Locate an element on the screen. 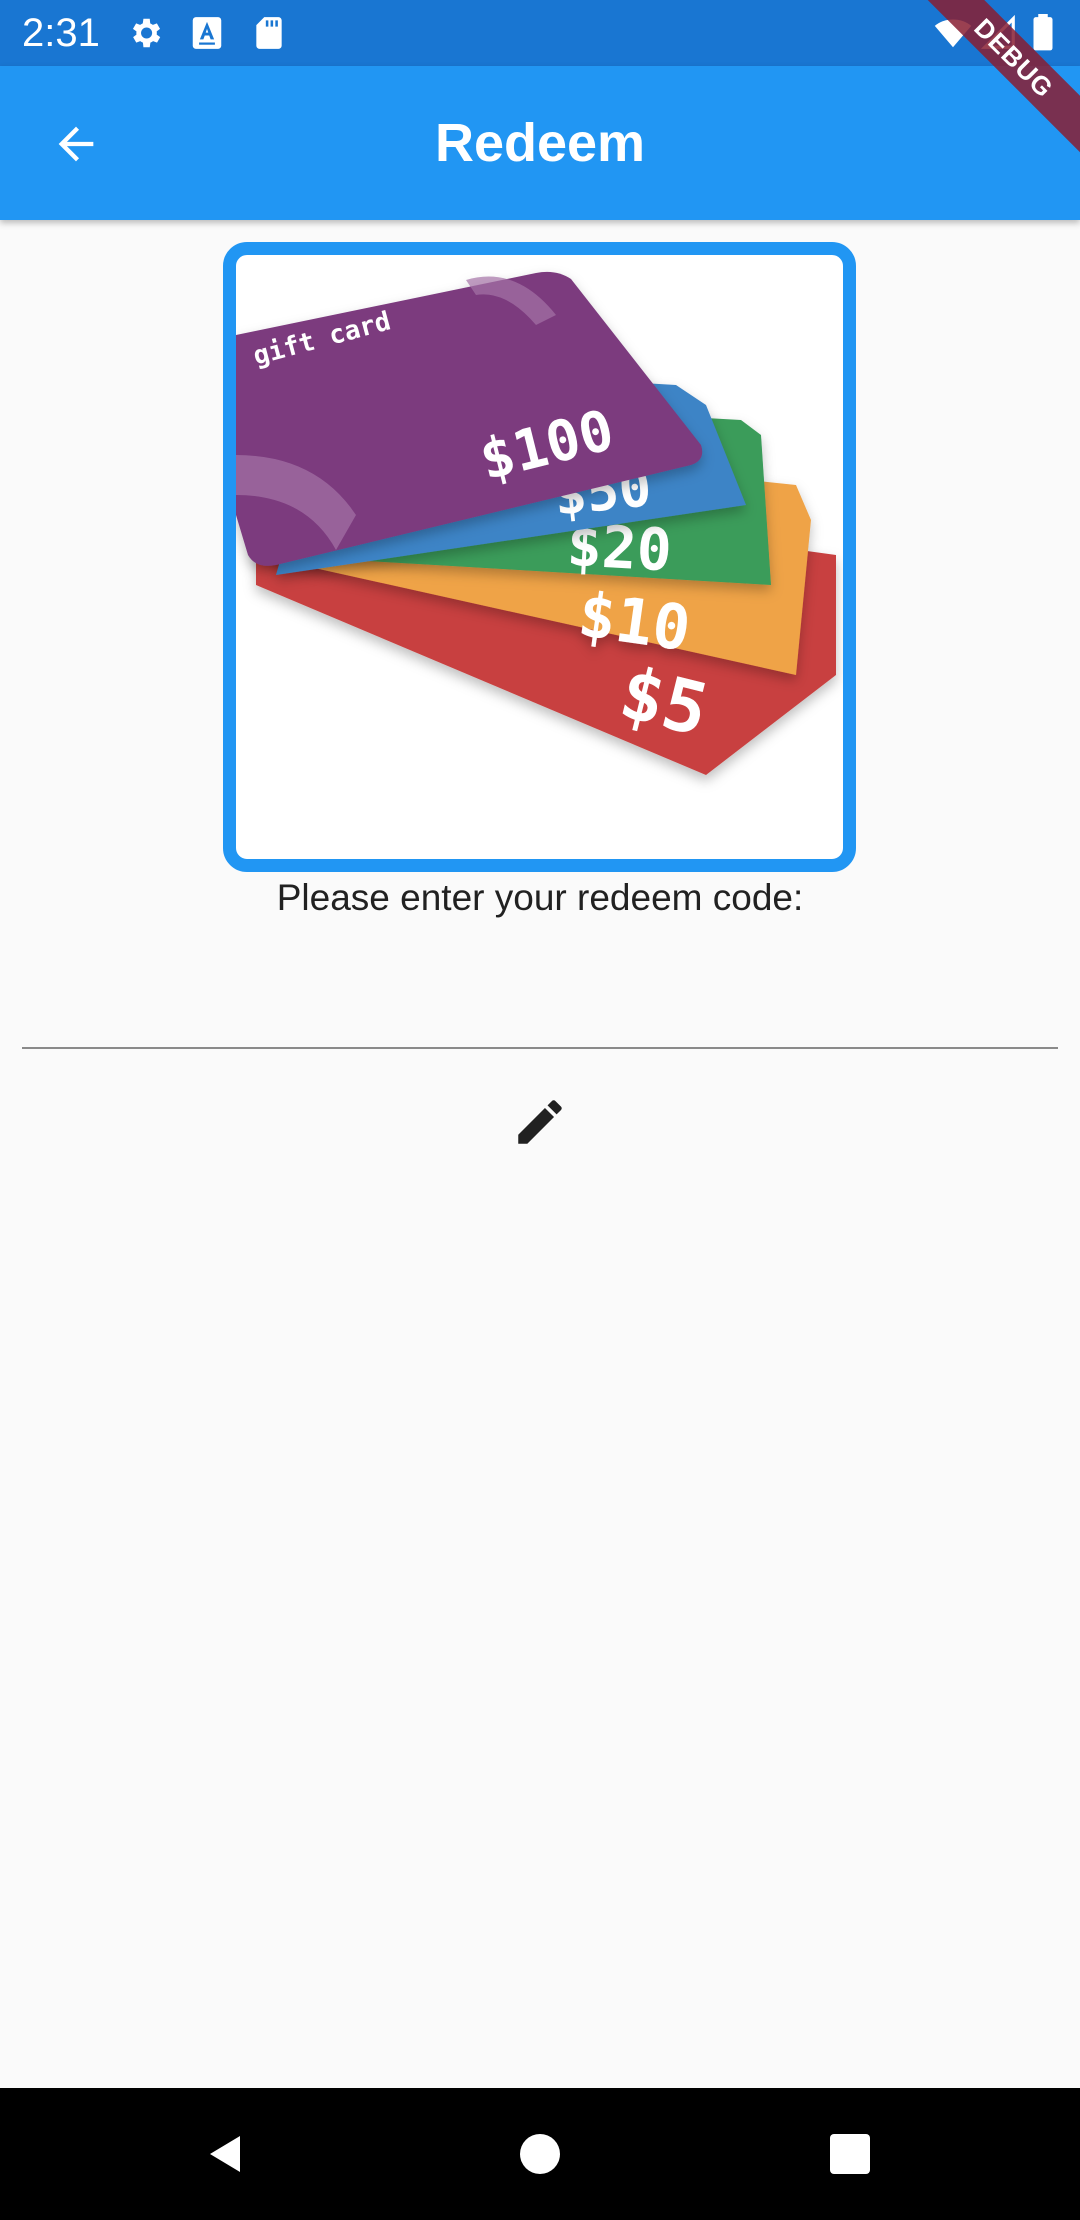 The width and height of the screenshot is (1080, 2220). redeem-code-input is located at coordinates (540, 1012).